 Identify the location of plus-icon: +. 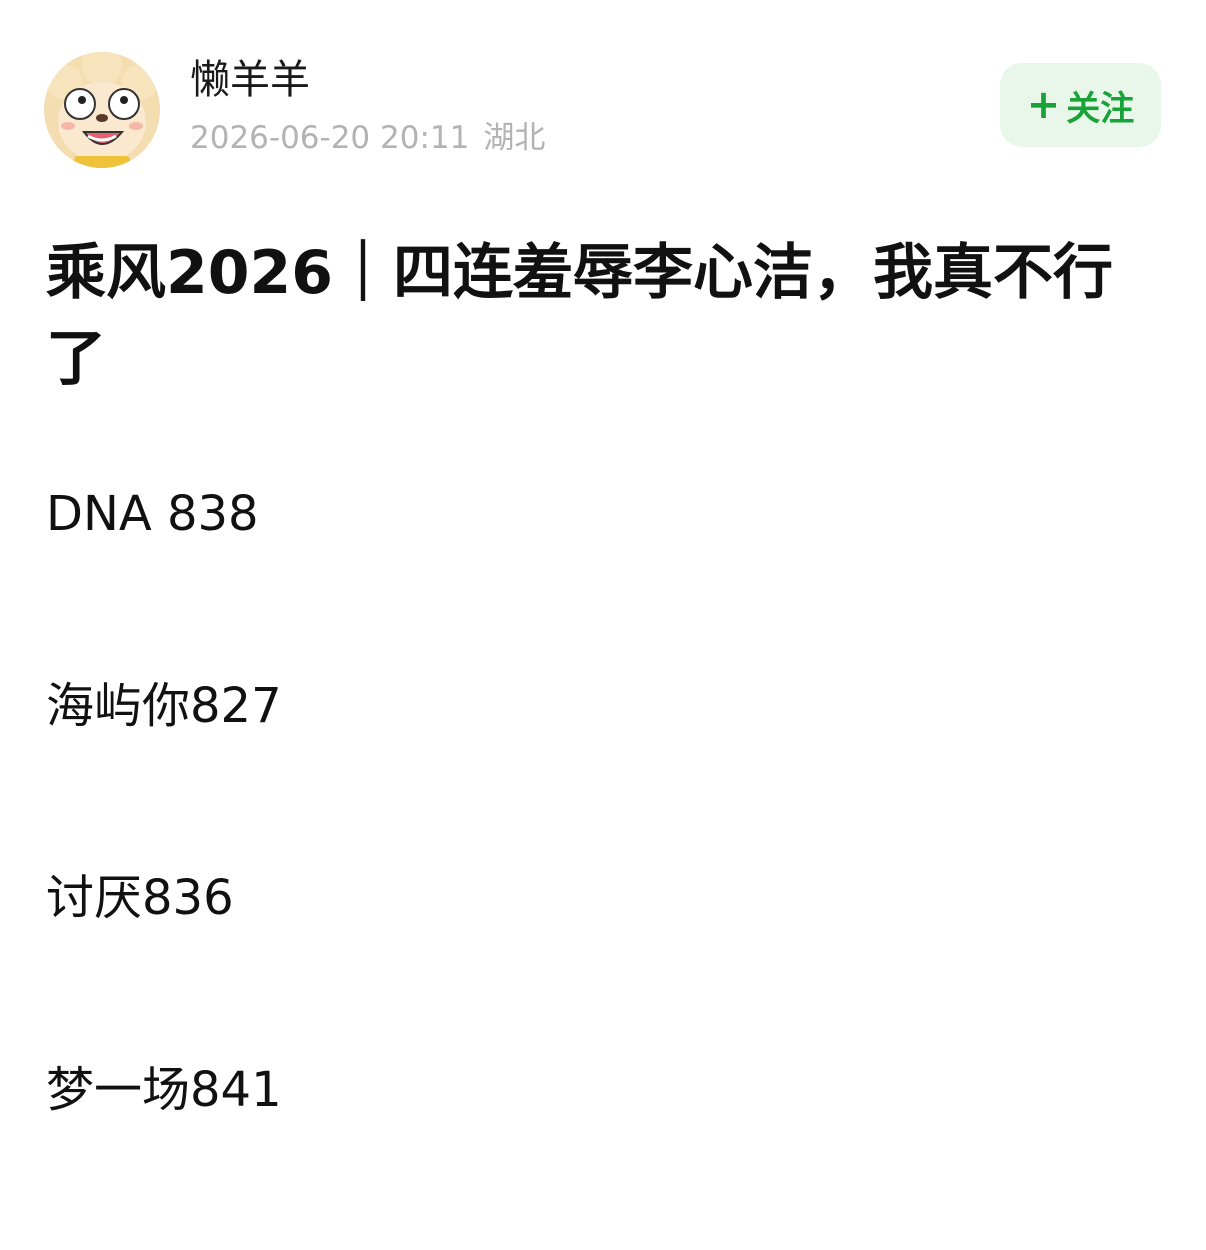
(1043, 105).